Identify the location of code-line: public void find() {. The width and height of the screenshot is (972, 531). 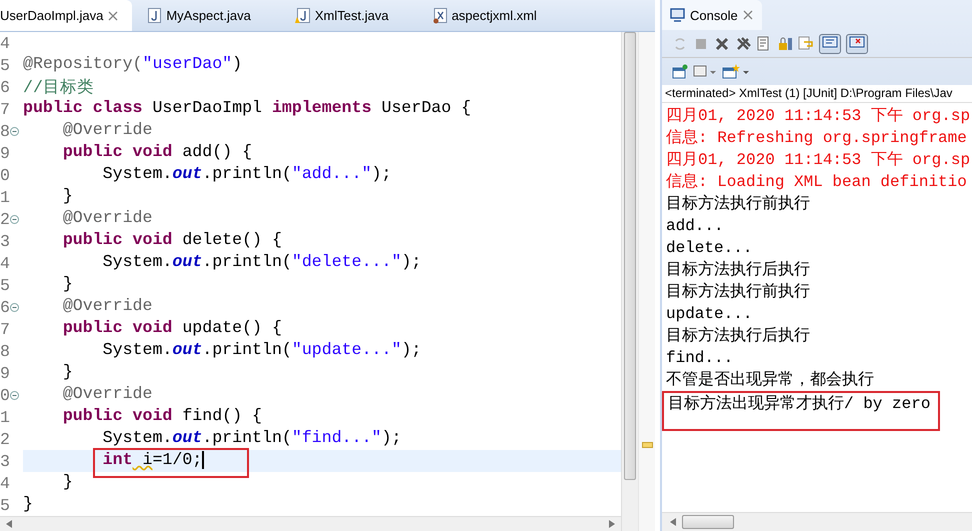
(162, 416).